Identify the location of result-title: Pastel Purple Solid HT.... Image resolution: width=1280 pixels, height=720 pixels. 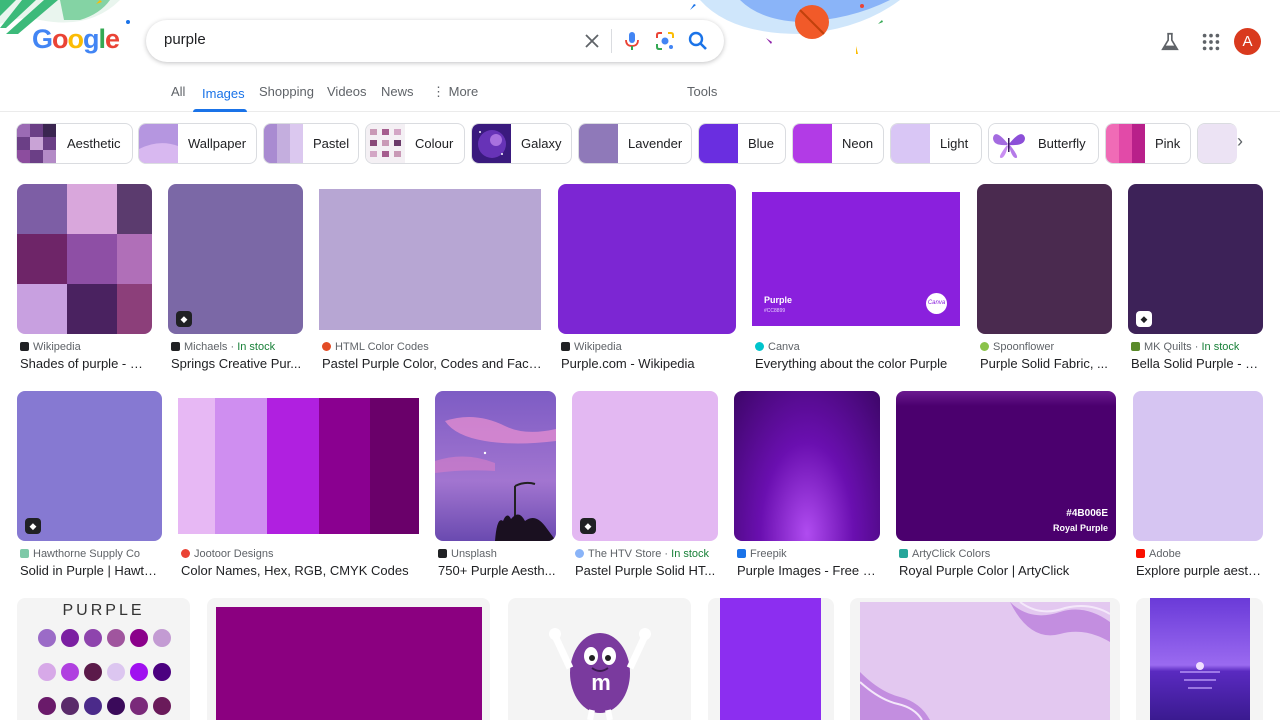
(646, 570).